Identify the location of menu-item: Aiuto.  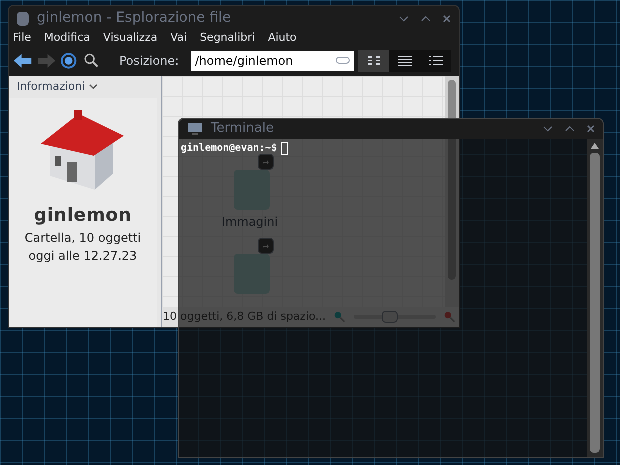
(282, 38).